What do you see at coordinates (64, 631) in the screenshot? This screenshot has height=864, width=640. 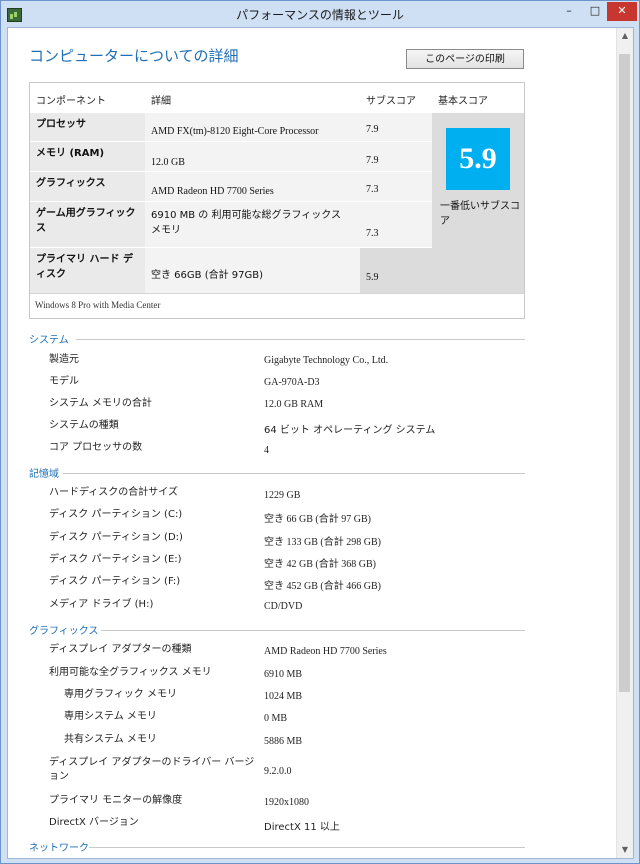 I see `section-heading-graphics: グラフィックス` at bounding box center [64, 631].